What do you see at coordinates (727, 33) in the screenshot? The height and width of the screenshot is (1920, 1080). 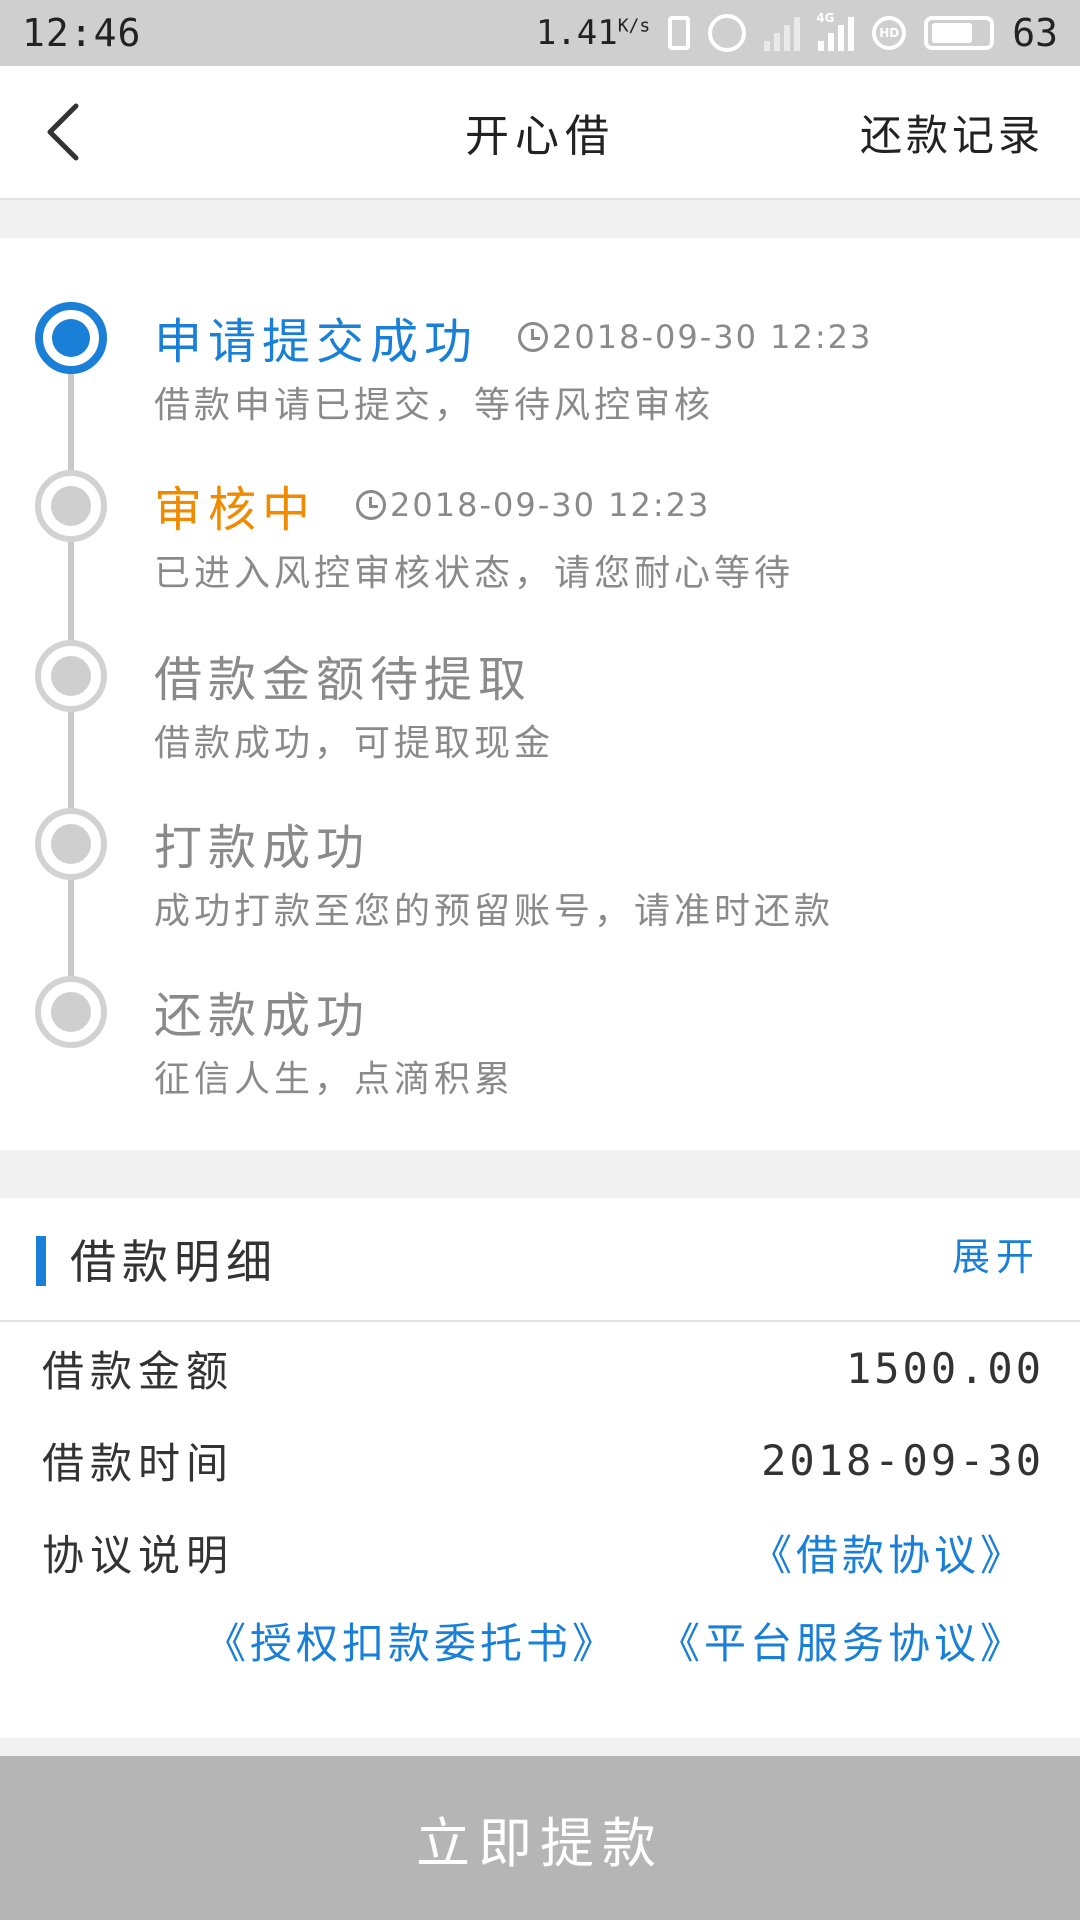 I see `alarm-icon` at bounding box center [727, 33].